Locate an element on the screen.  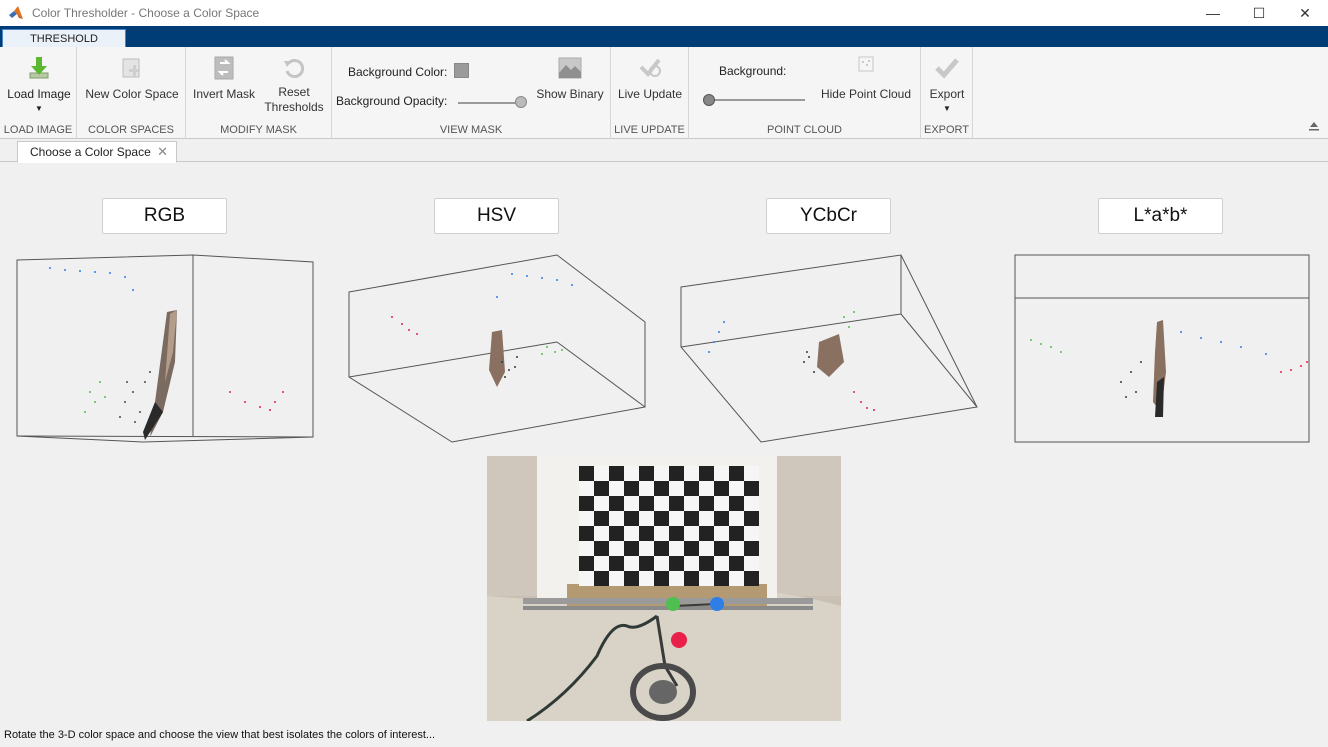
live-update-label: Live Update is located at coordinates (650, 94).